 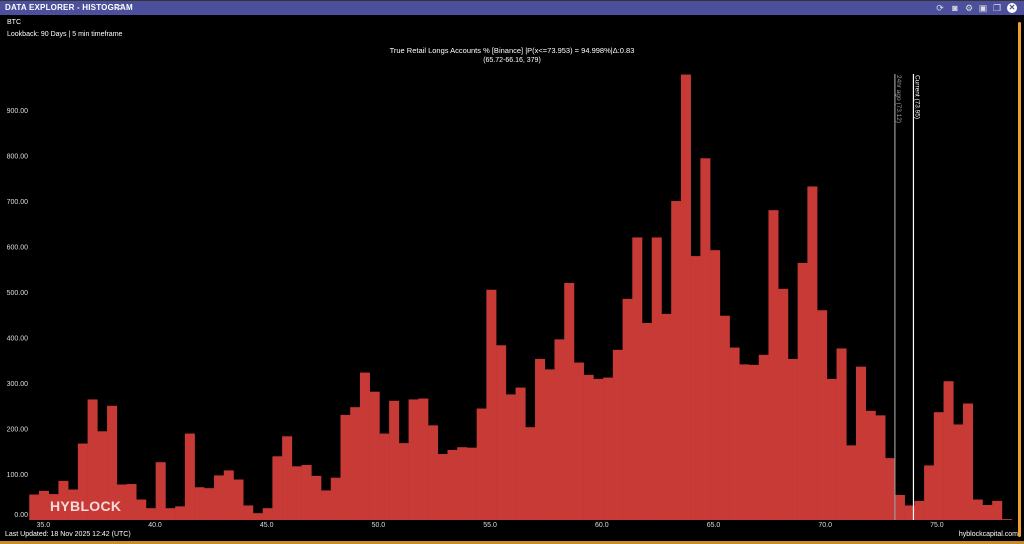 I want to click on scrollbar, so click(x=1019, y=279).